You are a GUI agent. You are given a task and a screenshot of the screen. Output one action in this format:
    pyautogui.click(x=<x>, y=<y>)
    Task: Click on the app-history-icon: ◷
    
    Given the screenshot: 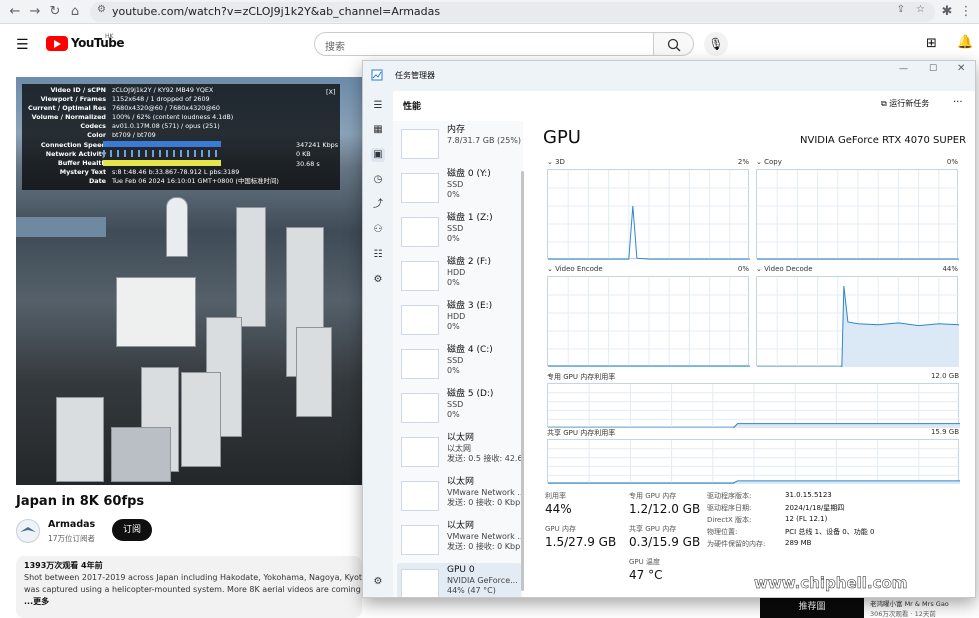 What is the action you would take?
    pyautogui.click(x=378, y=180)
    